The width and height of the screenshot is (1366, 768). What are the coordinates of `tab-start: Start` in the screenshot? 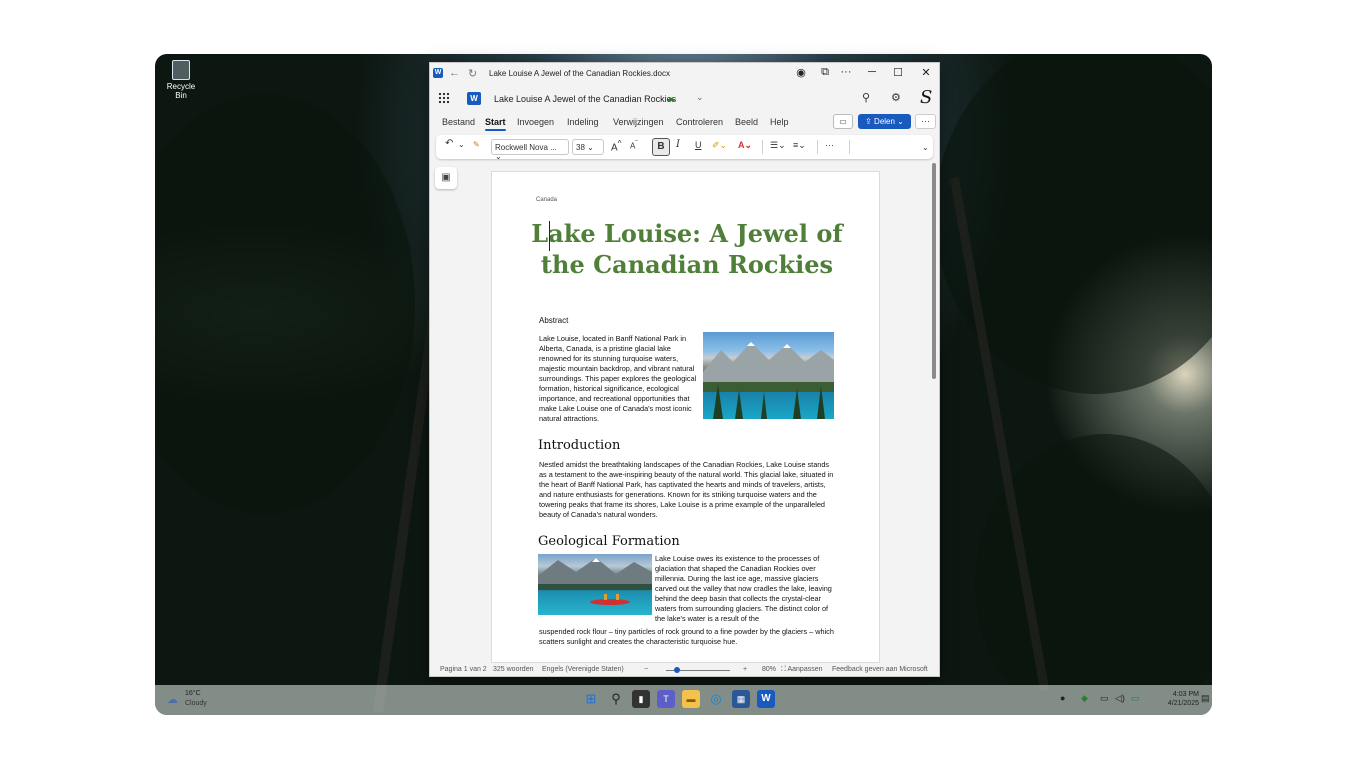 It's located at (495, 124).